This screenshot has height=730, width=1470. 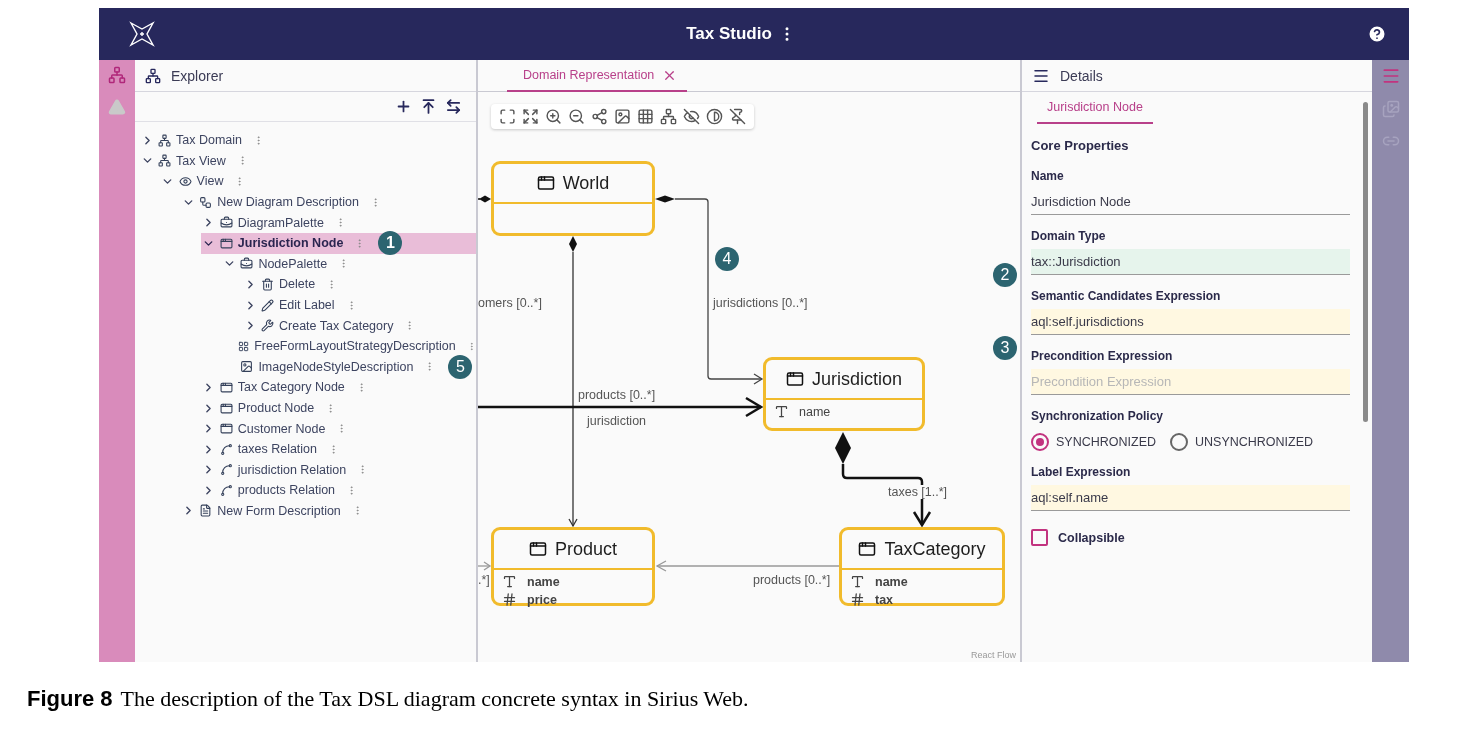 What do you see at coordinates (338, 490) in the screenshot?
I see `tree-item: products Relation` at bounding box center [338, 490].